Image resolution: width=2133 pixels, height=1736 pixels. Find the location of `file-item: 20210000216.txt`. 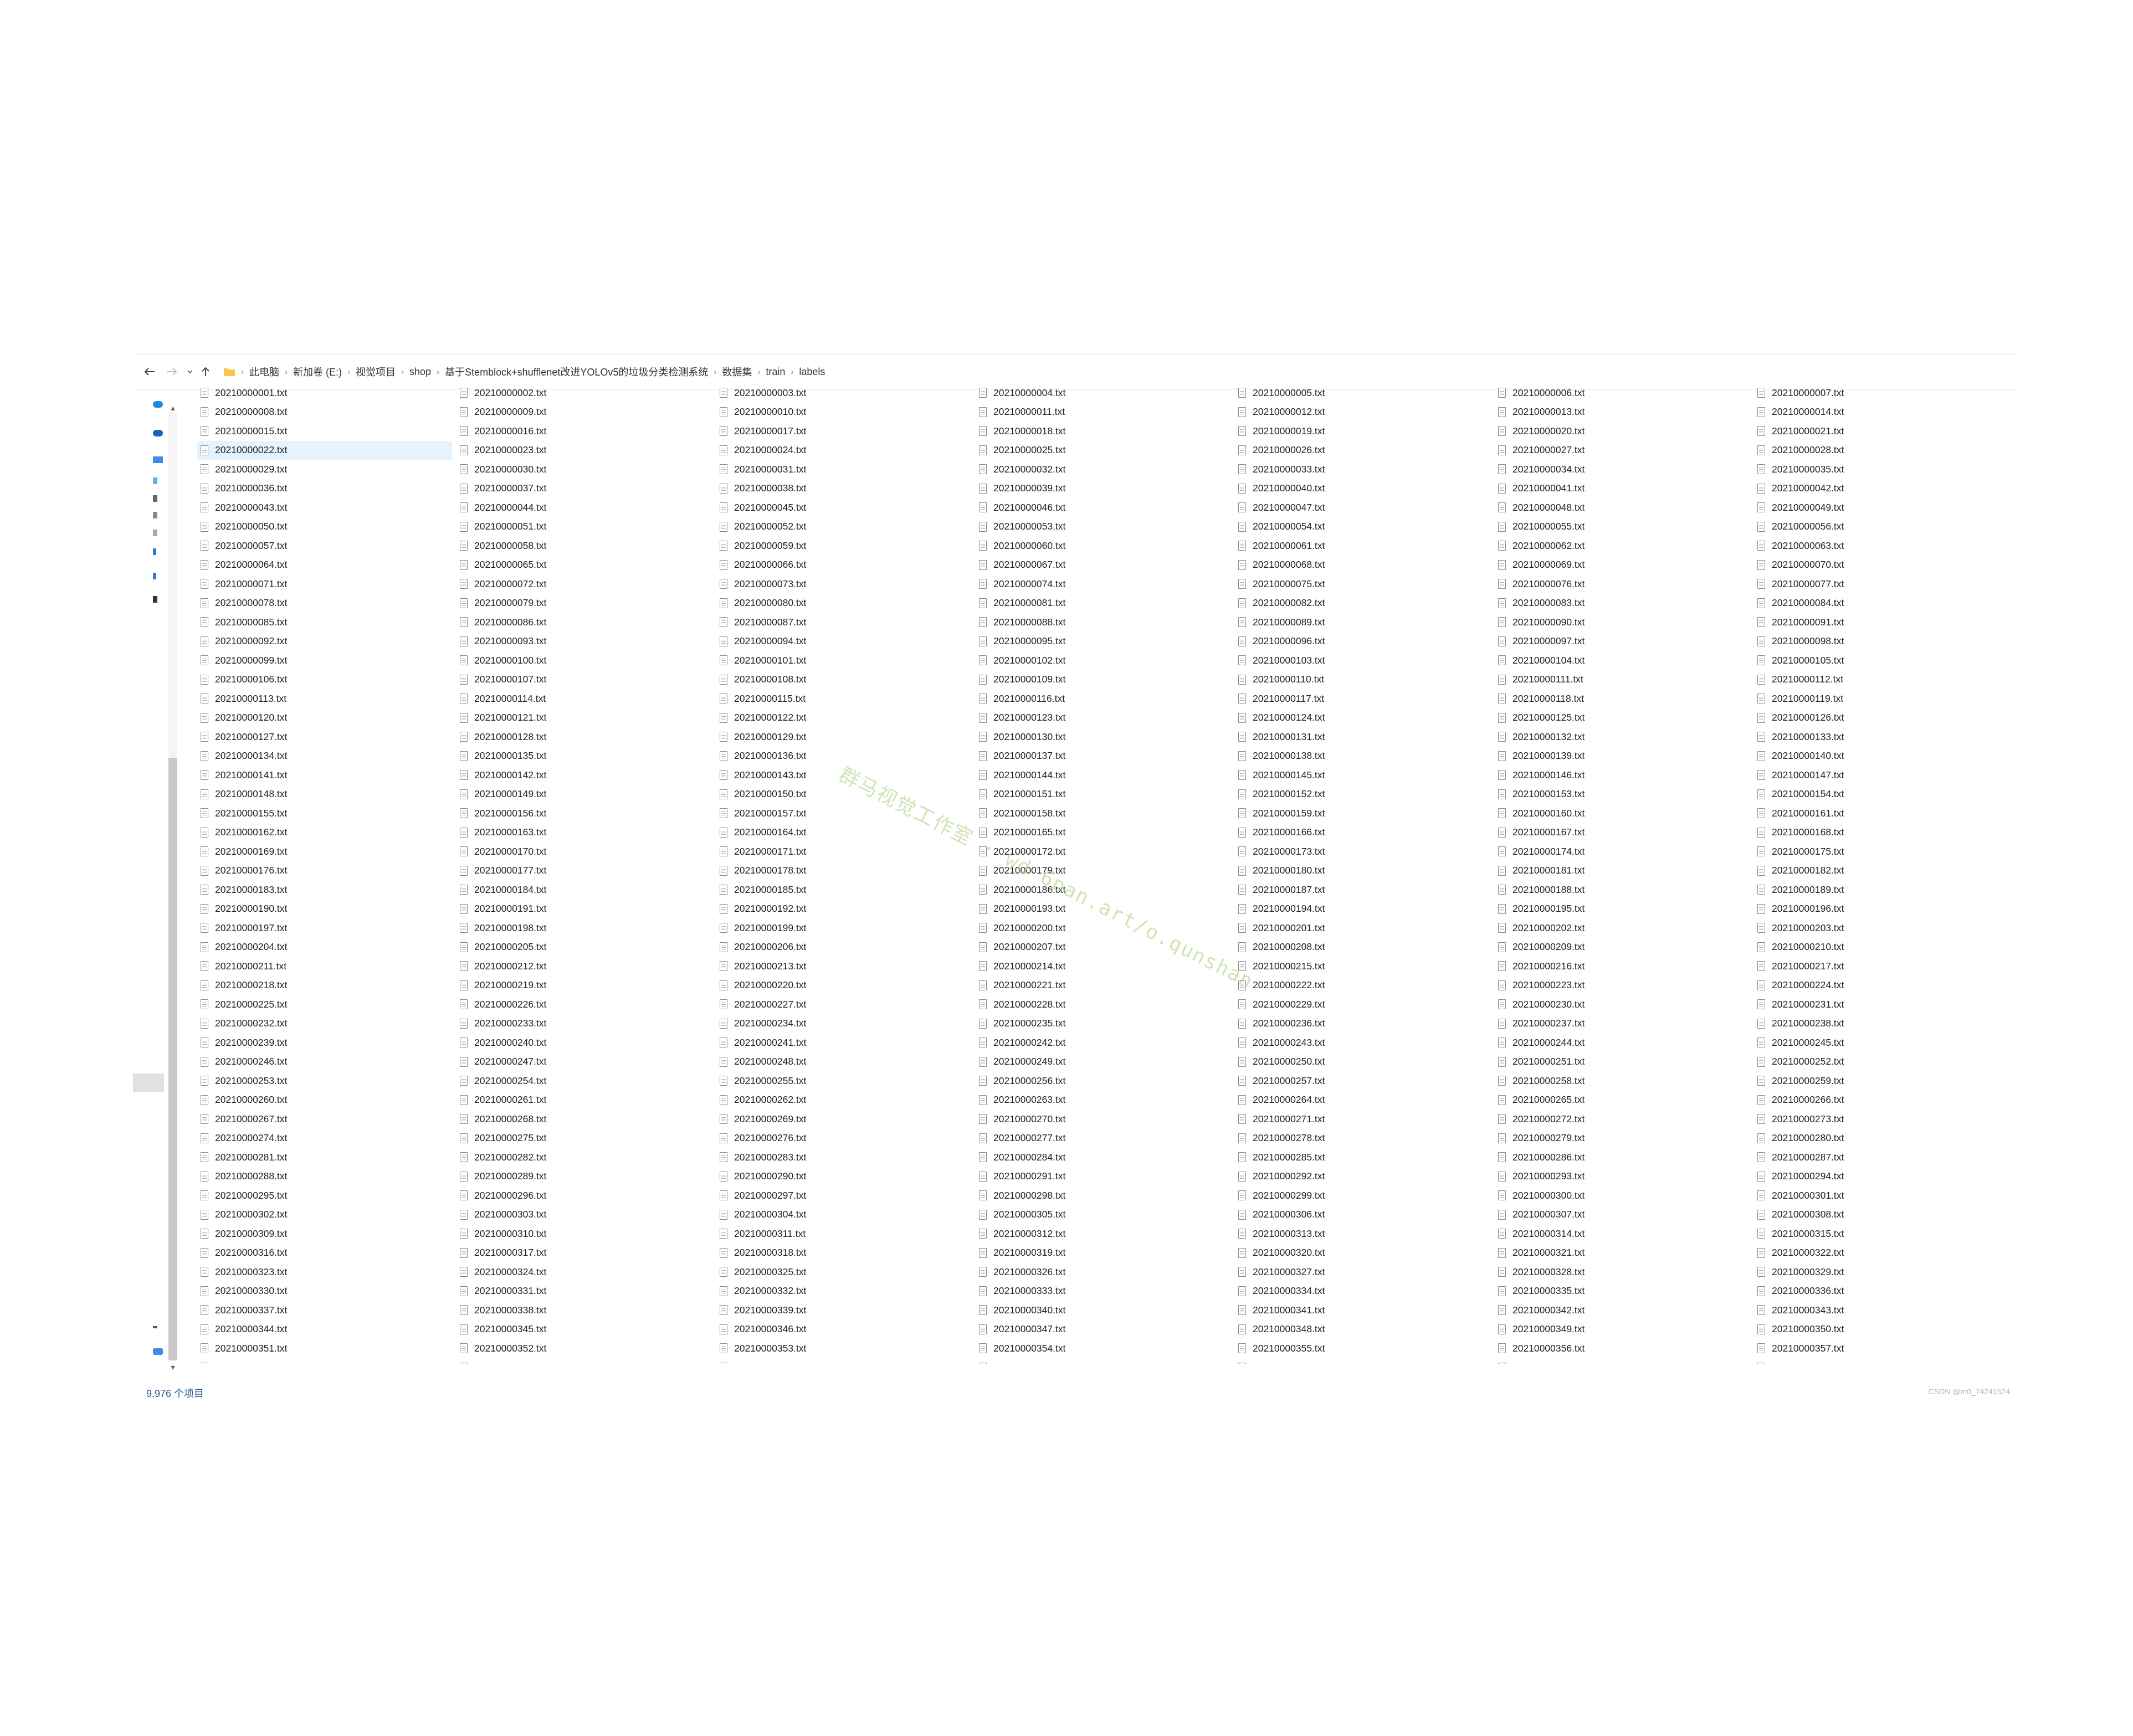

file-item: 20210000216.txt is located at coordinates (1622, 966).